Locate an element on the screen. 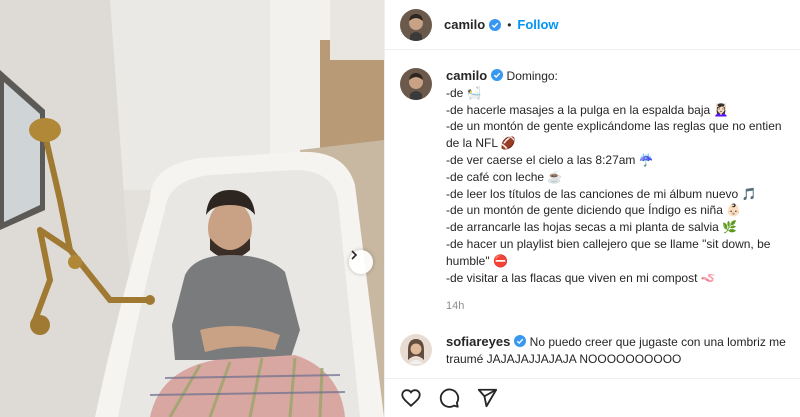 This screenshot has width=800, height=417. post-author-username: camilo is located at coordinates (464, 24).